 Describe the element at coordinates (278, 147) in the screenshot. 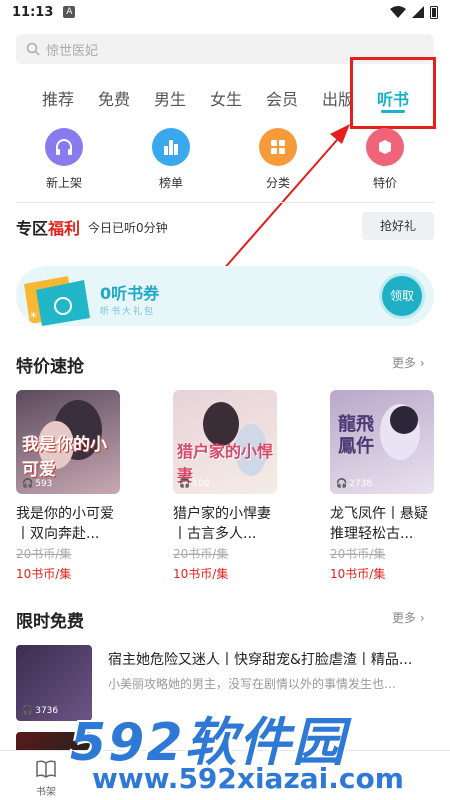

I see `grid-icon` at that location.